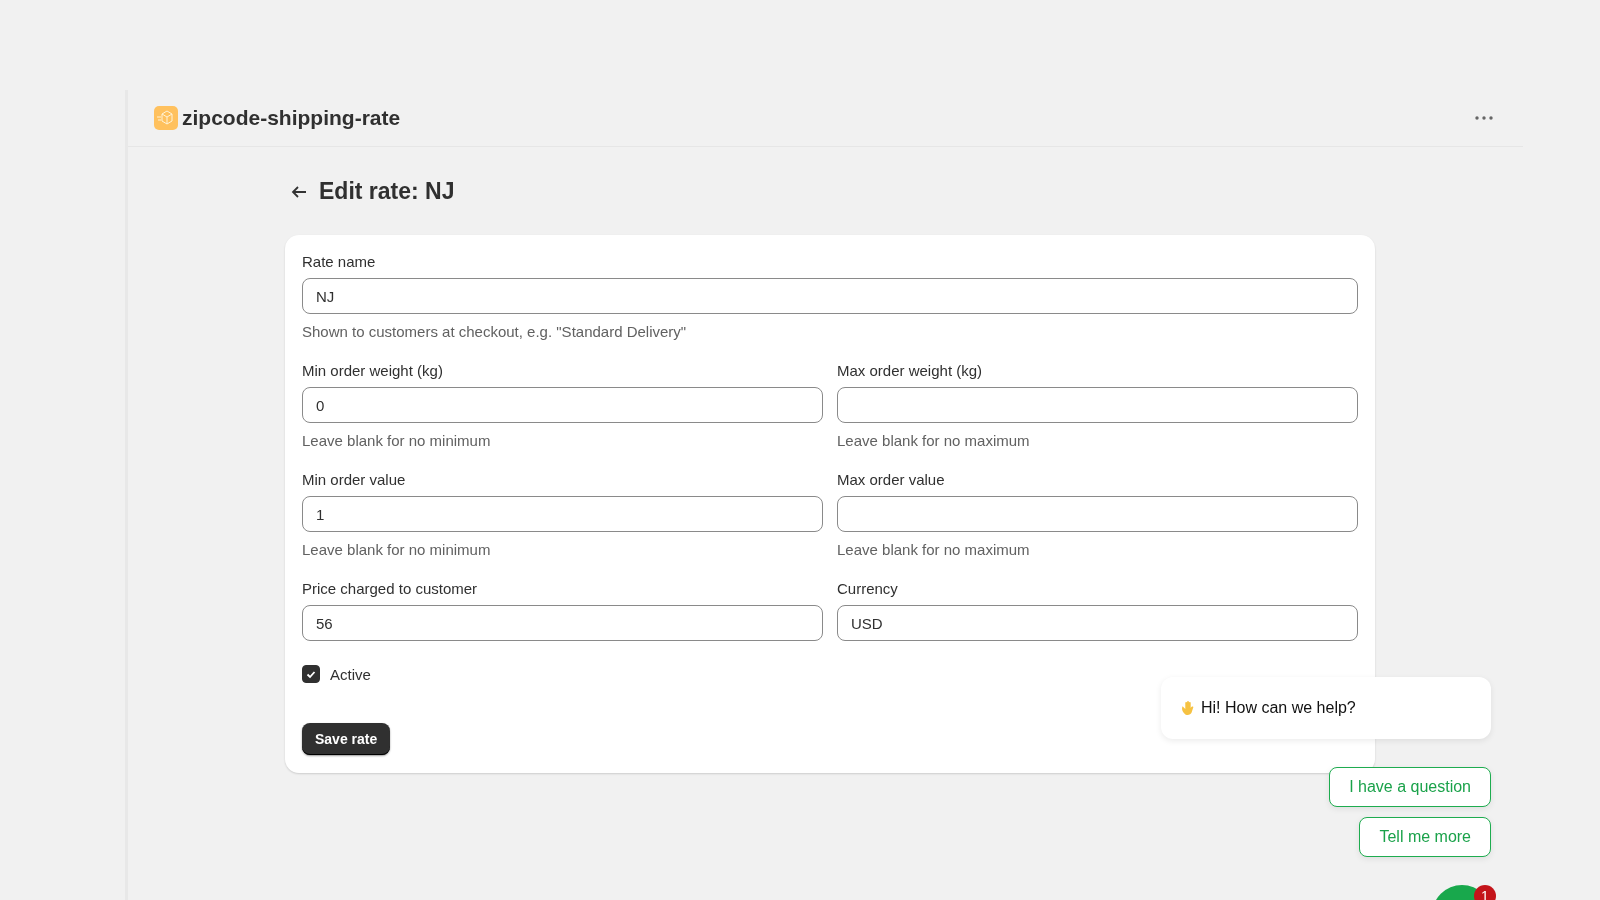 The height and width of the screenshot is (900, 1600). Describe the element at coordinates (373, 370) in the screenshot. I see `field-label: Min order weight (kg)` at that location.